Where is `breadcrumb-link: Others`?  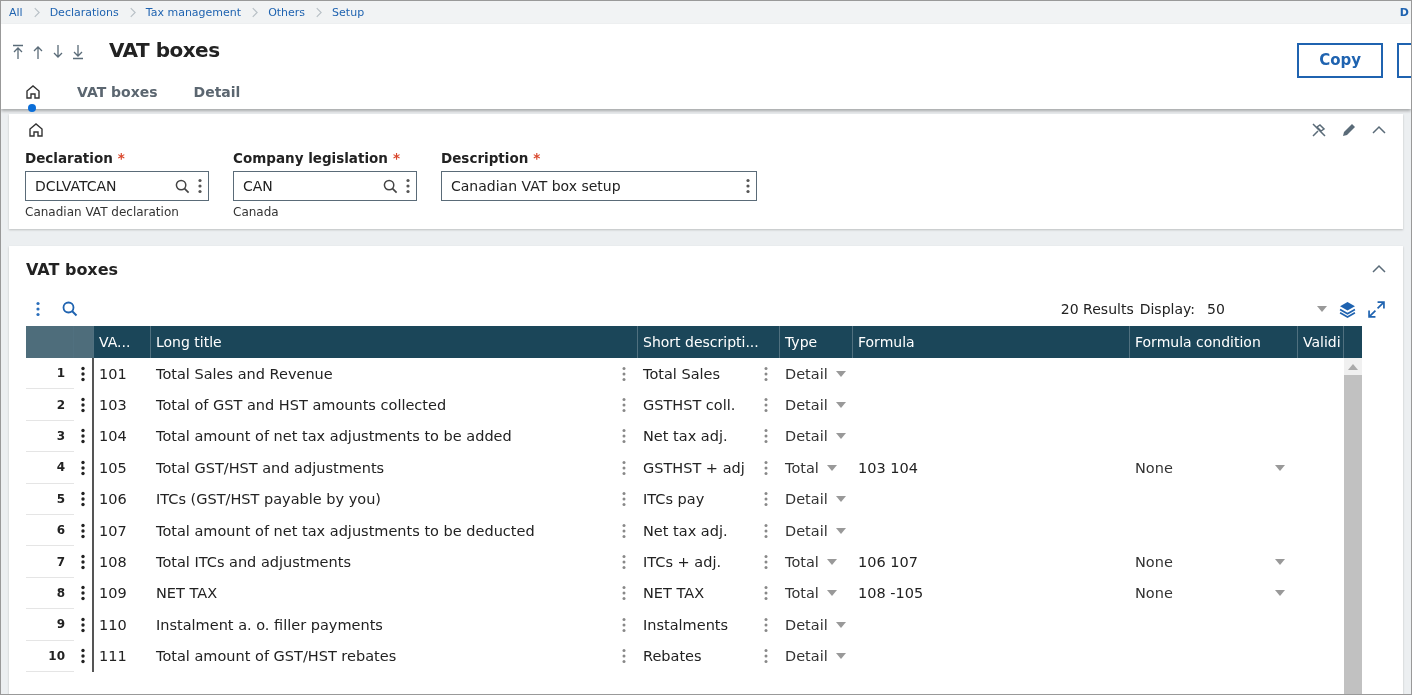
breadcrumb-link: Others is located at coordinates (287, 12).